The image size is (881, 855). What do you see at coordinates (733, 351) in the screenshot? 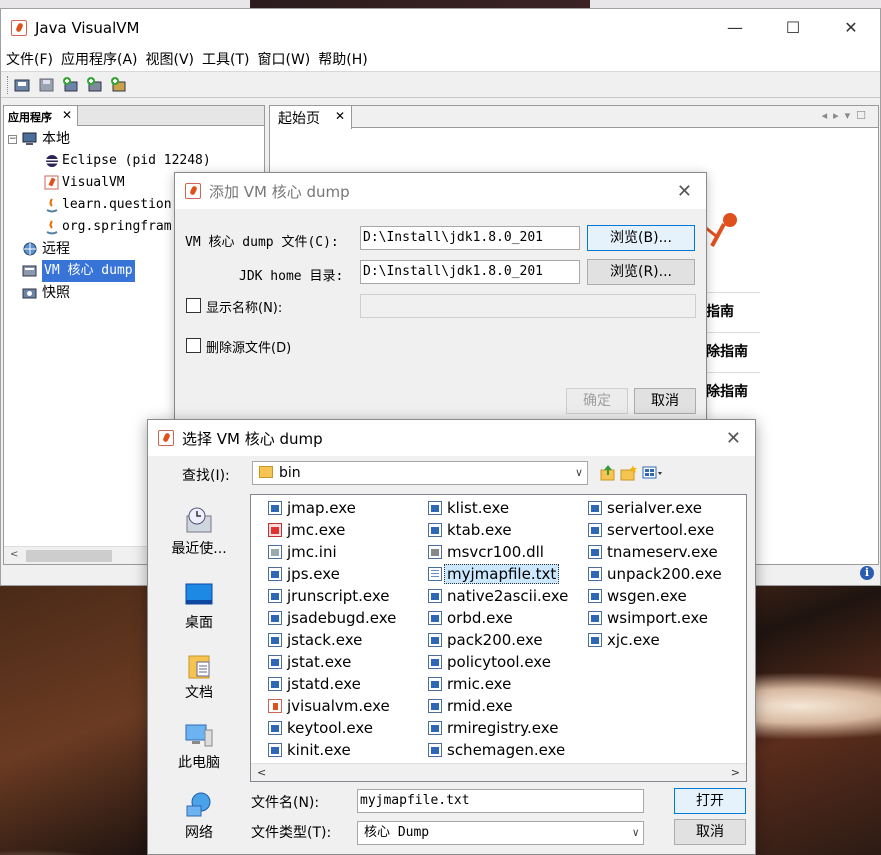
I see `guide-link-2: 除指南` at bounding box center [733, 351].